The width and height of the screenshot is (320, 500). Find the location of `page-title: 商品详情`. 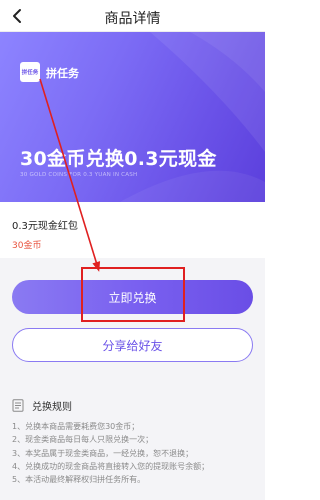

page-title: 商品详情 is located at coordinates (132, 19).